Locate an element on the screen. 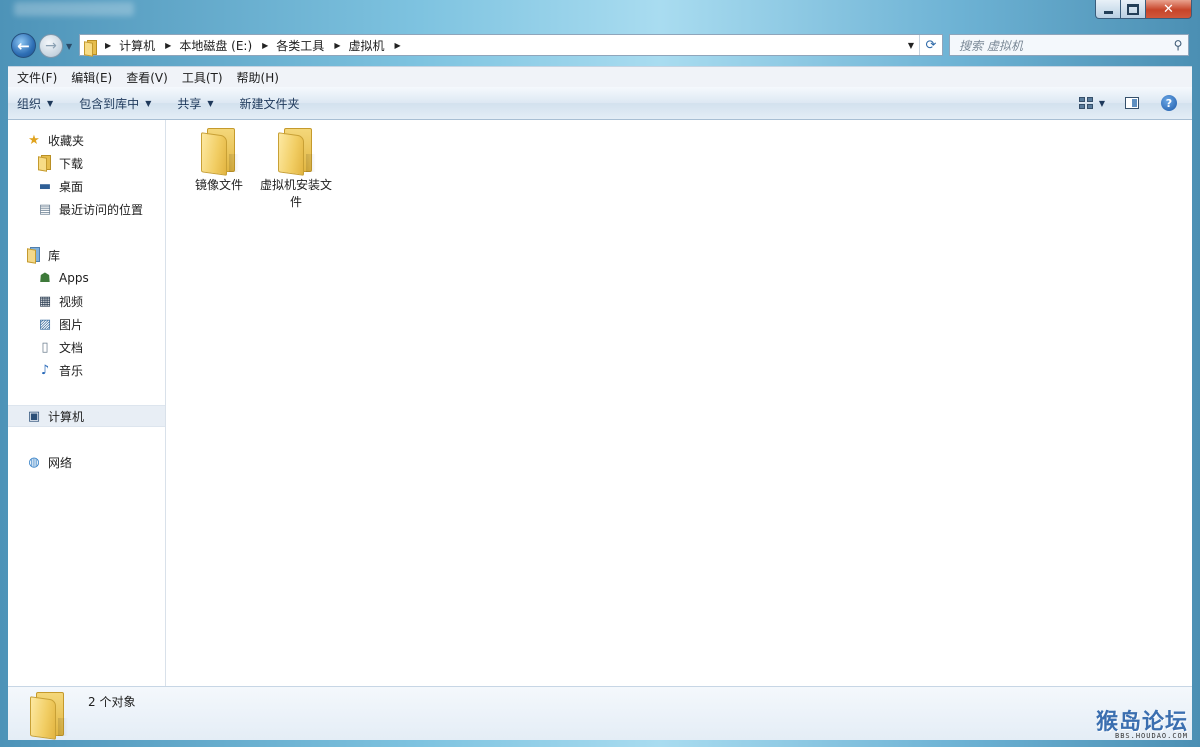  breadcrumb-computer: 计算机 is located at coordinates (137, 45).